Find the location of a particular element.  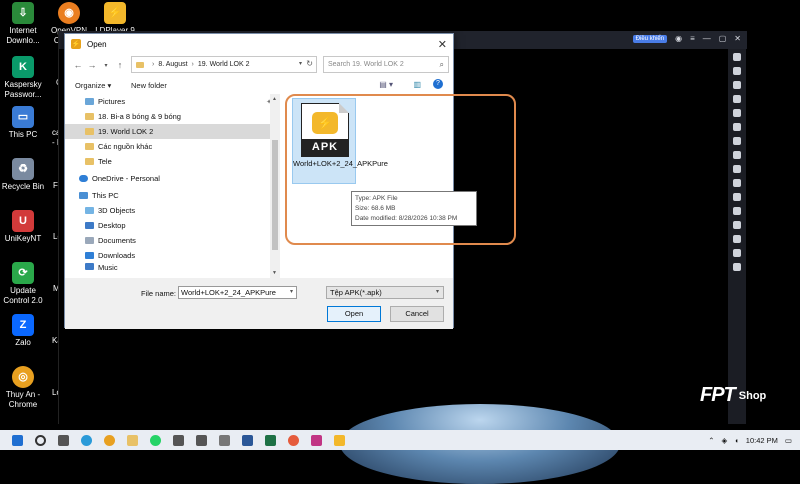

open-button: Open is located at coordinates (354, 314).